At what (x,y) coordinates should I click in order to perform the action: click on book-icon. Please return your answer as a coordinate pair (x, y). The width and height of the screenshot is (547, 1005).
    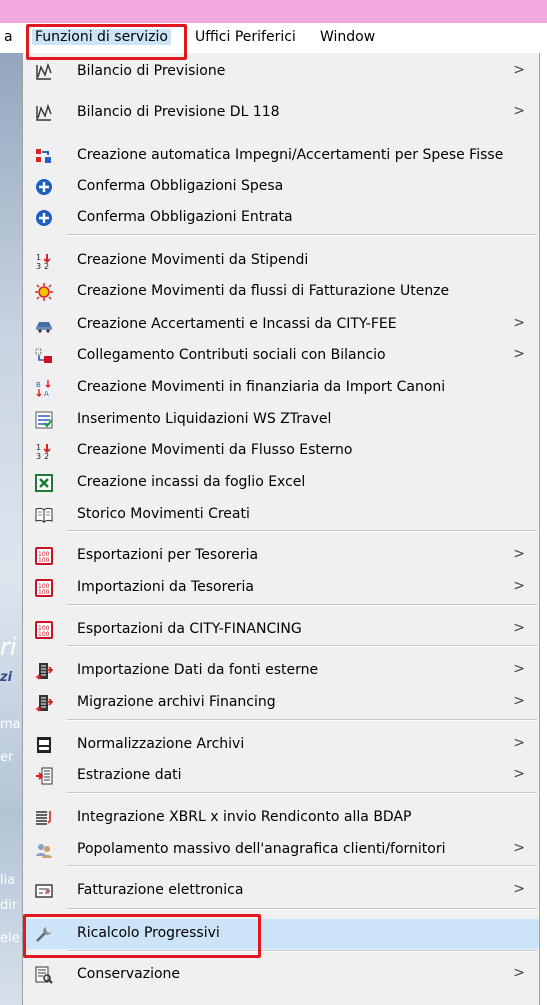
    Looking at the image, I should click on (44, 515).